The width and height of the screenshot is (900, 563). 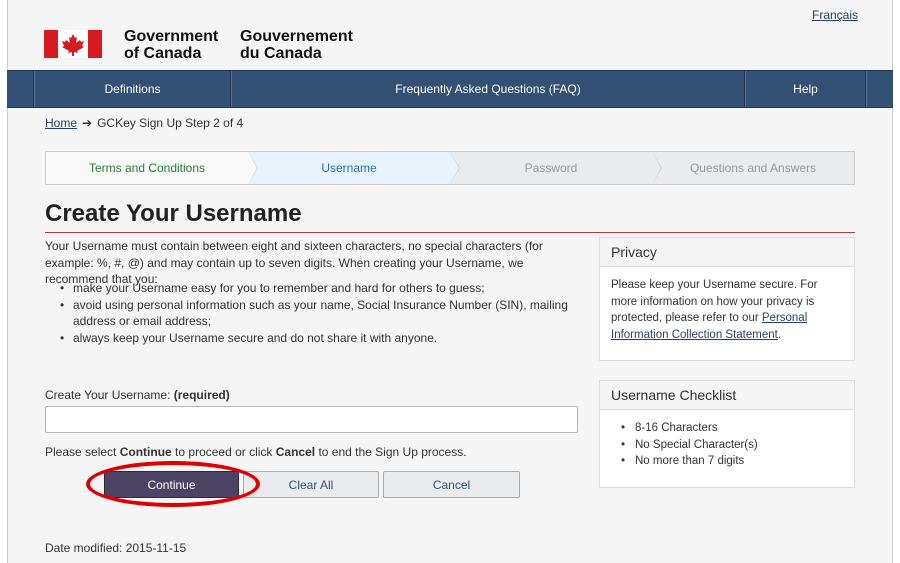 What do you see at coordinates (171, 36) in the screenshot?
I see `signature-en-line1: Government` at bounding box center [171, 36].